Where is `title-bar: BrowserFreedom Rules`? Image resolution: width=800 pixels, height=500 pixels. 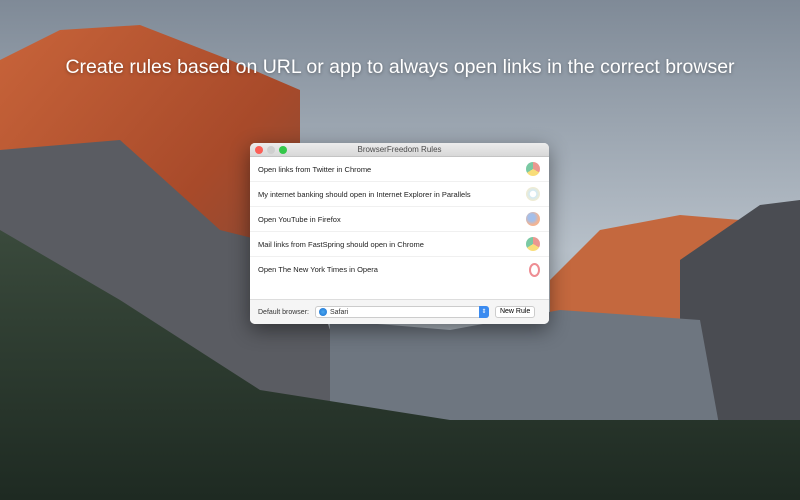 title-bar: BrowserFreedom Rules is located at coordinates (399, 150).